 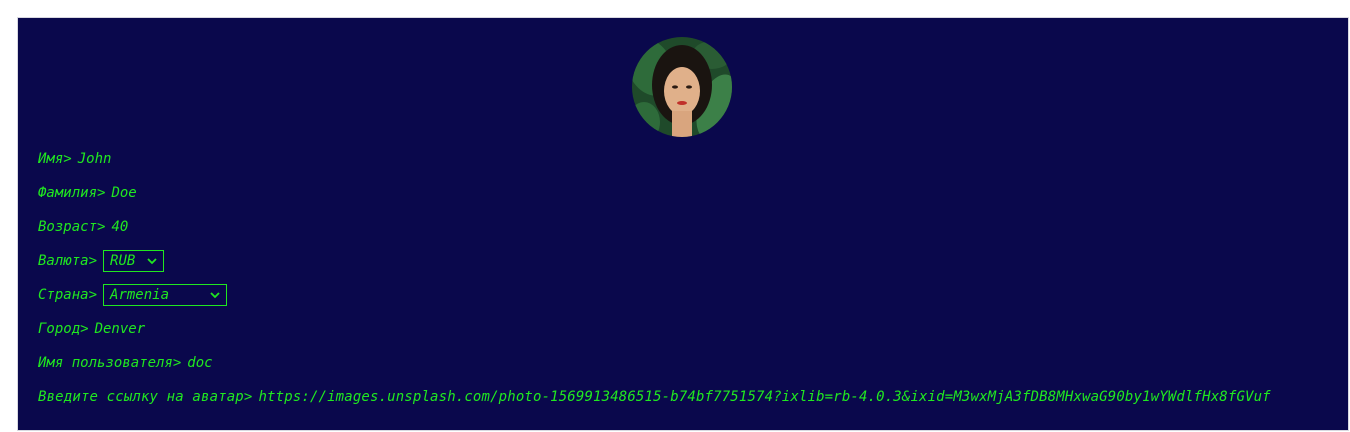 What do you see at coordinates (123, 261) in the screenshot?
I see `currency-selected: RUB` at bounding box center [123, 261].